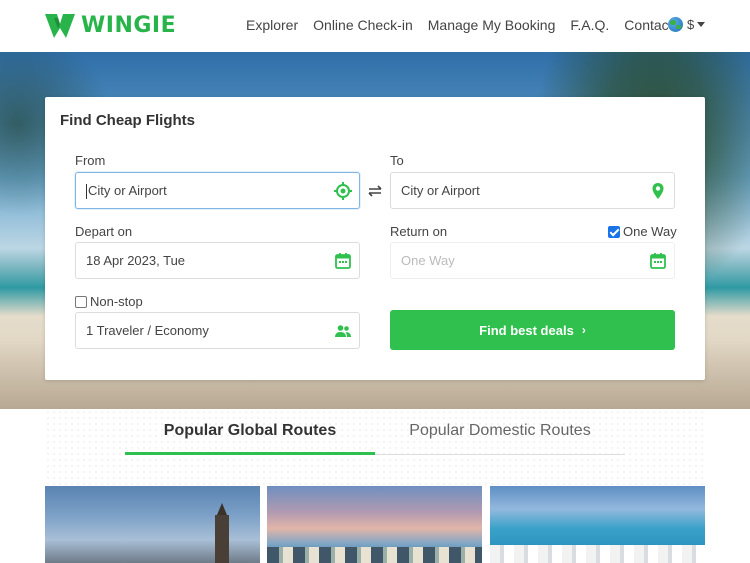  What do you see at coordinates (428, 260) in the screenshot?
I see `return-date-placeholder: One Way` at bounding box center [428, 260].